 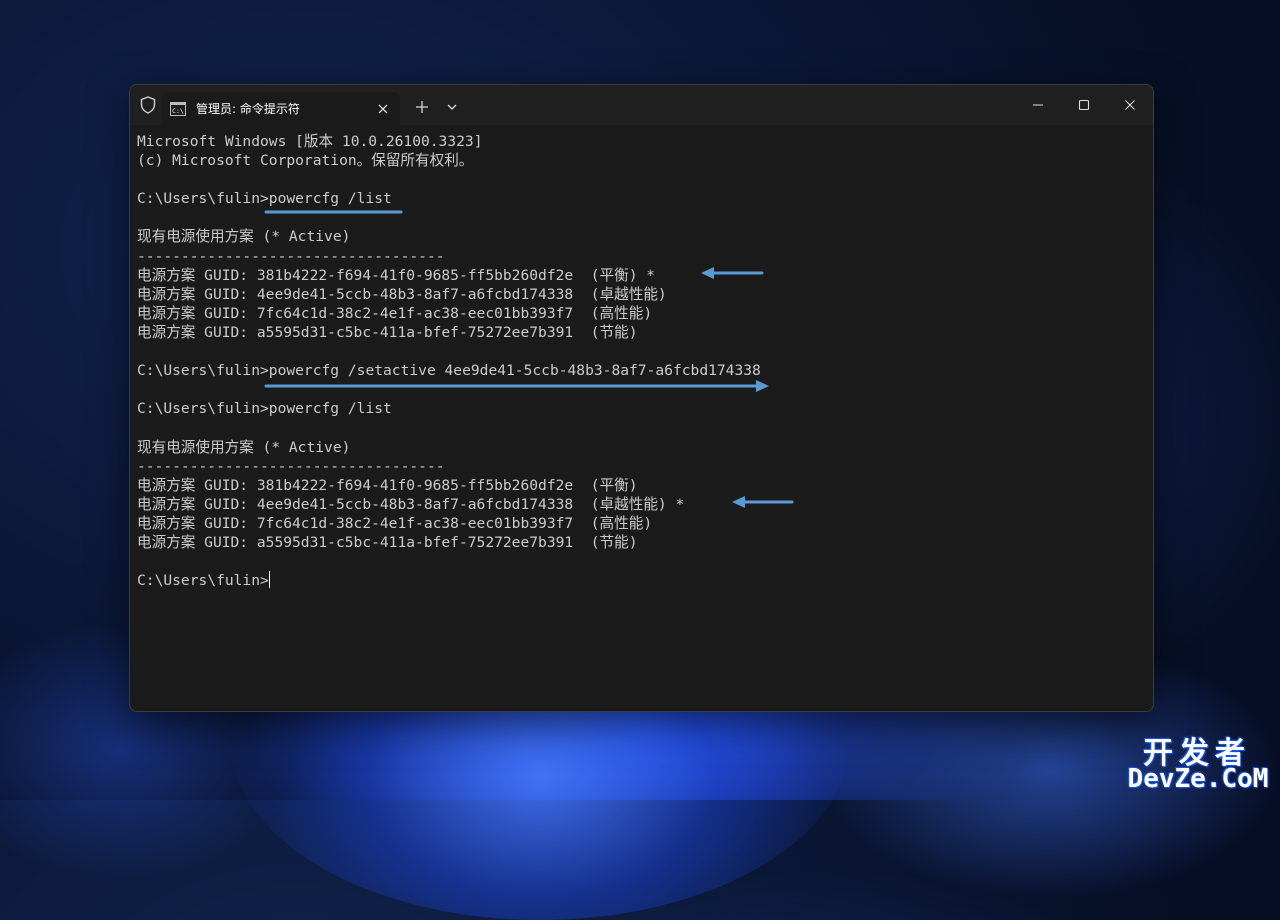 I want to click on text-cursor, so click(x=269, y=580).